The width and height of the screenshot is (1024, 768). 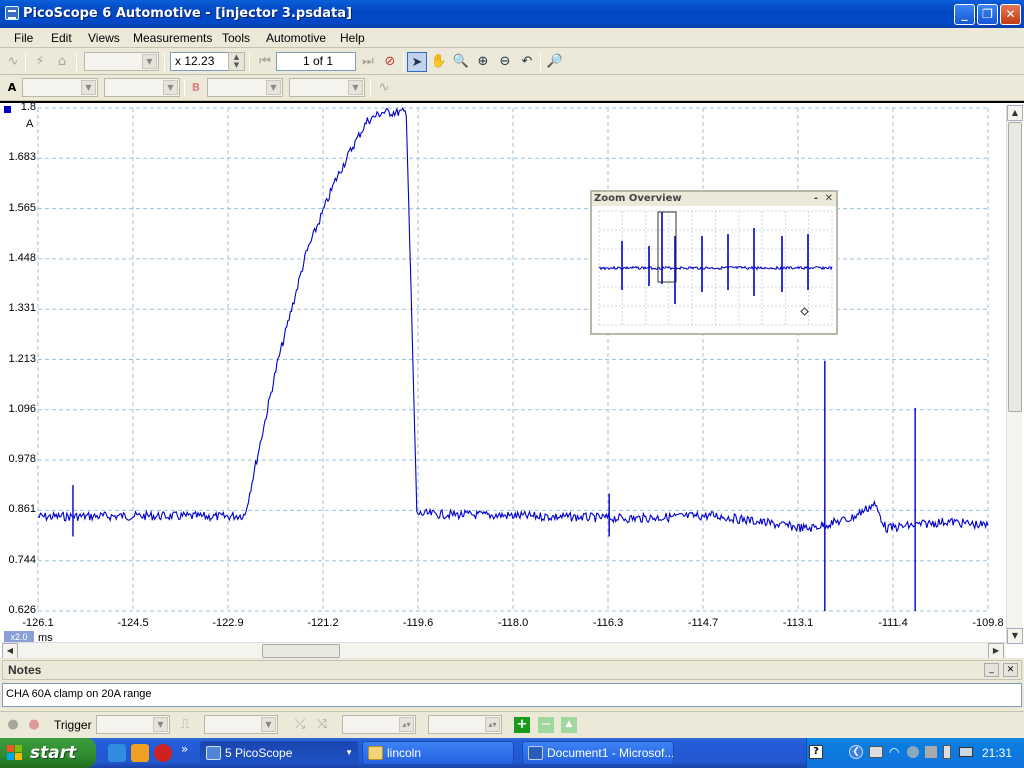 I want to click on picoscope-icon, so click(x=213, y=753).